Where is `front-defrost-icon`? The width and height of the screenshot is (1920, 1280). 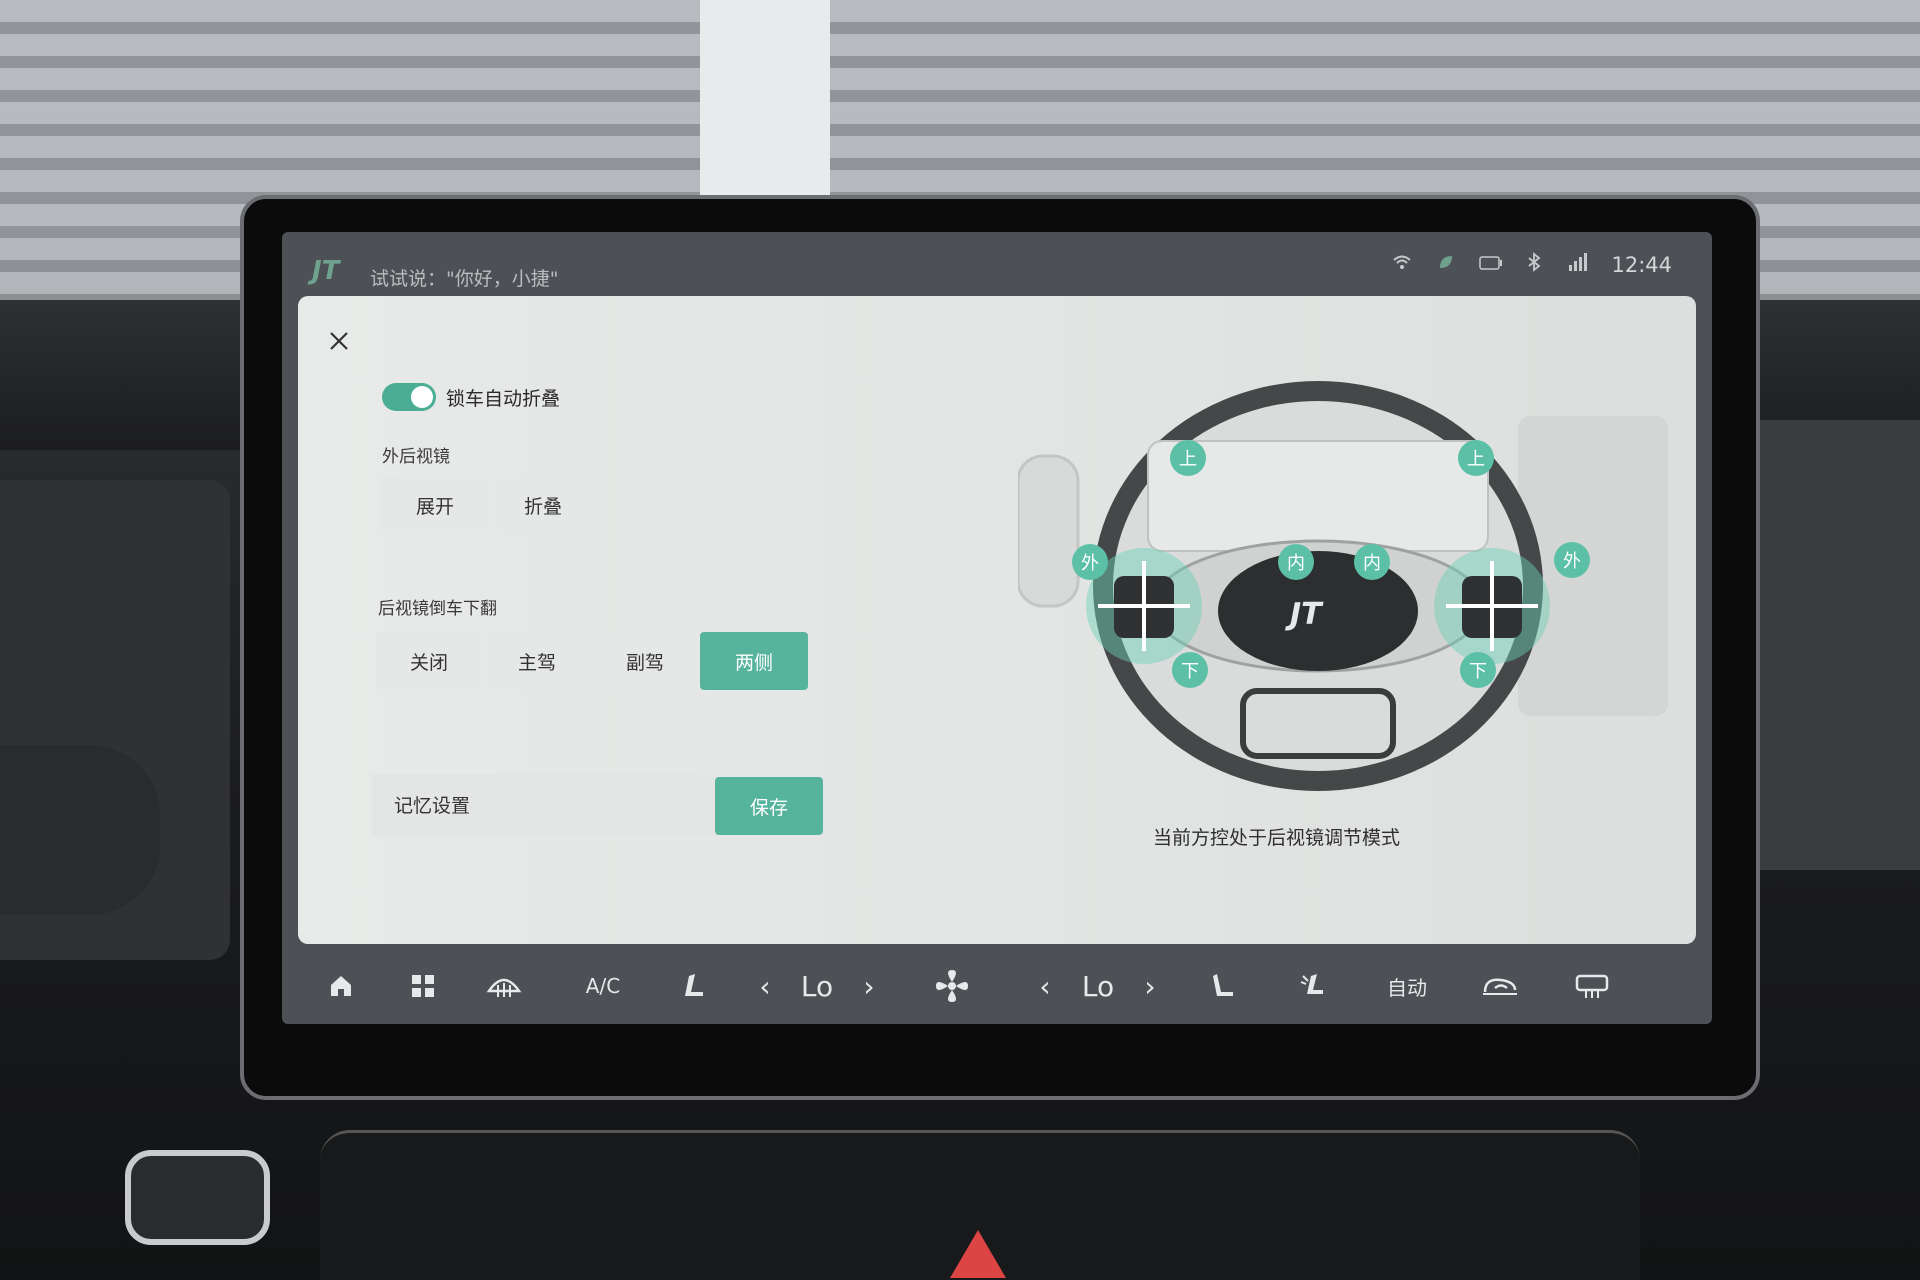 front-defrost-icon is located at coordinates (504, 986).